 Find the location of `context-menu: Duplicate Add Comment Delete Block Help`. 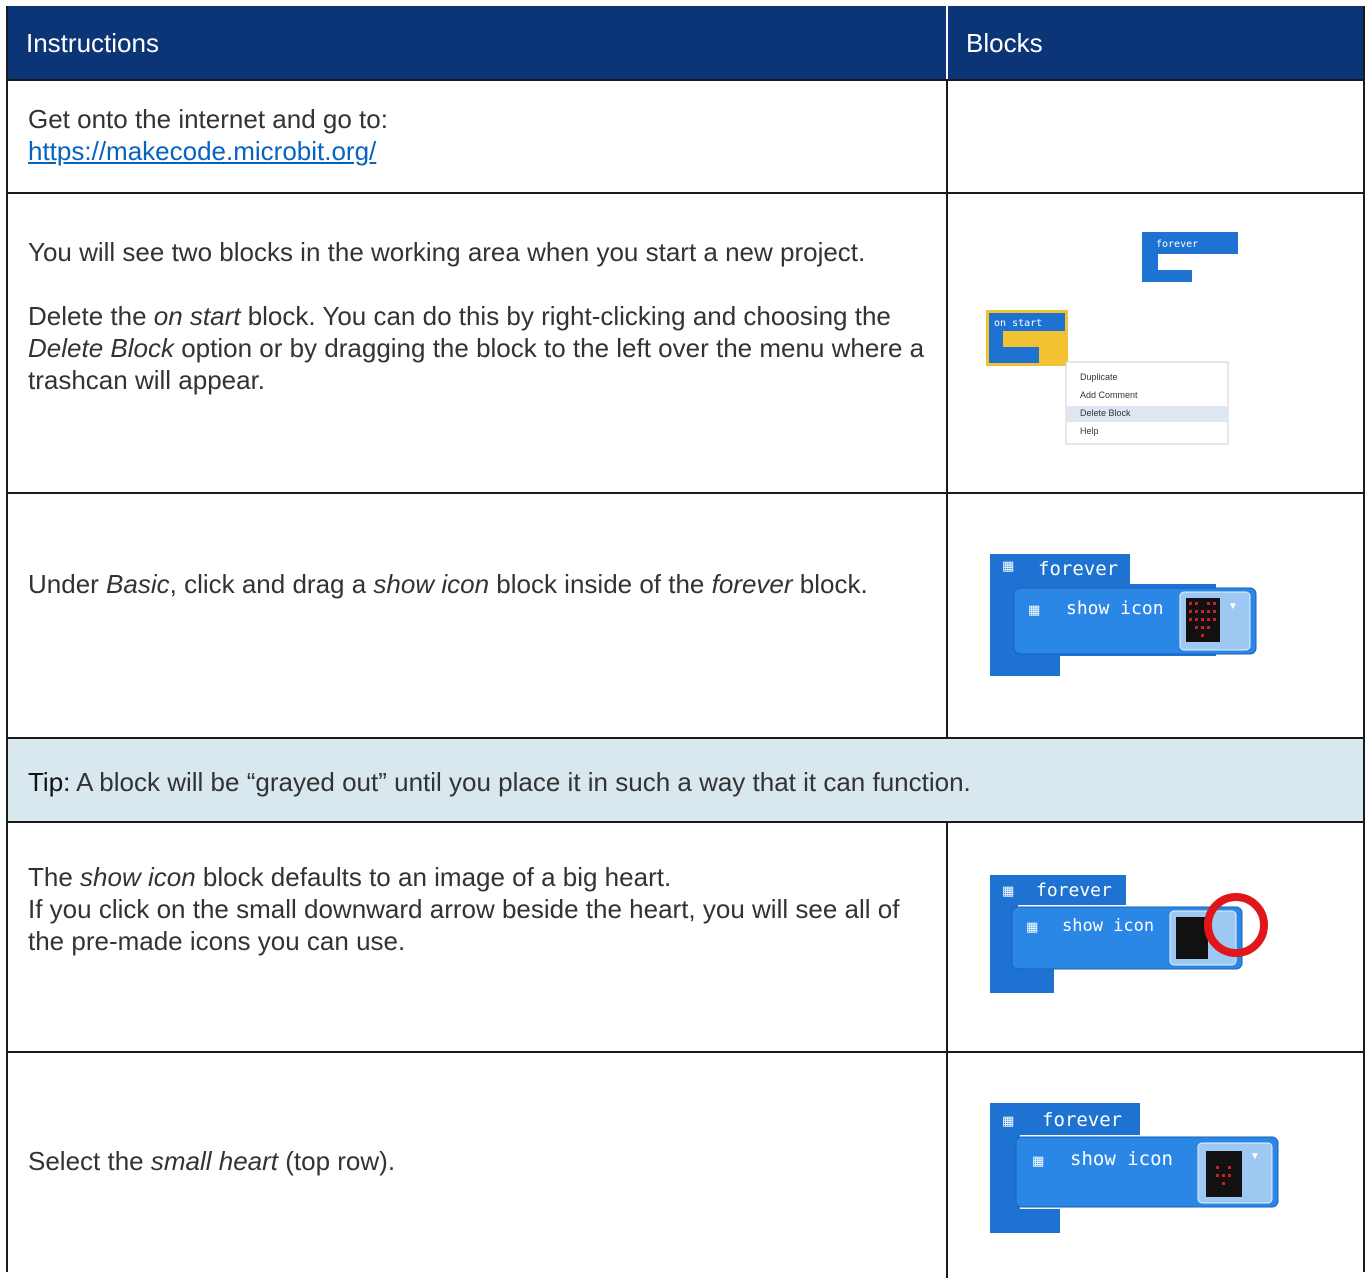

context-menu: Duplicate Add Comment Delete Block Help is located at coordinates (1147, 403).